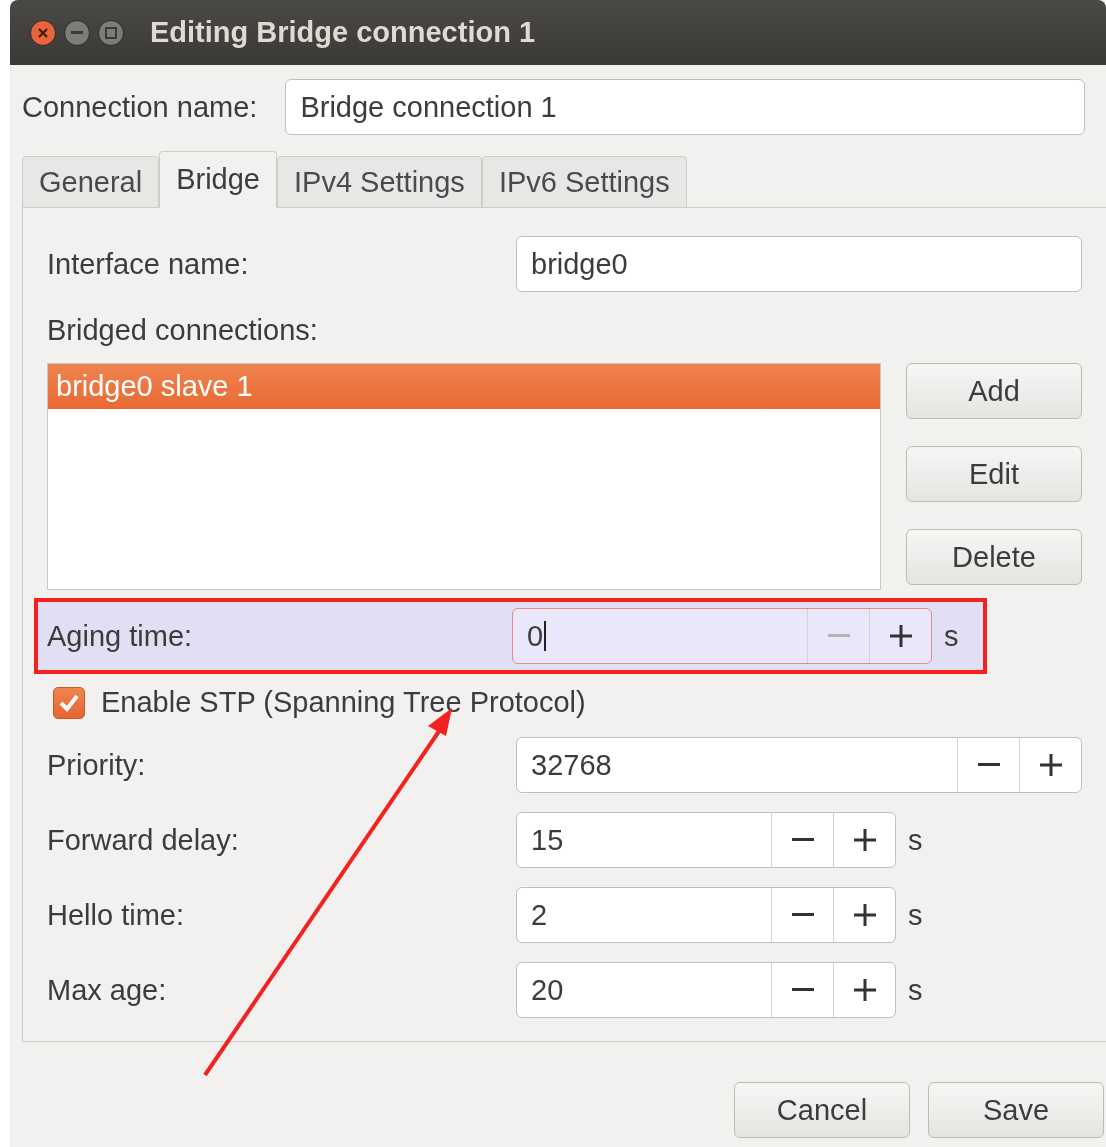 The height and width of the screenshot is (1147, 1106). Describe the element at coordinates (584, 182) in the screenshot. I see `tab: IPv6 Settings` at that location.